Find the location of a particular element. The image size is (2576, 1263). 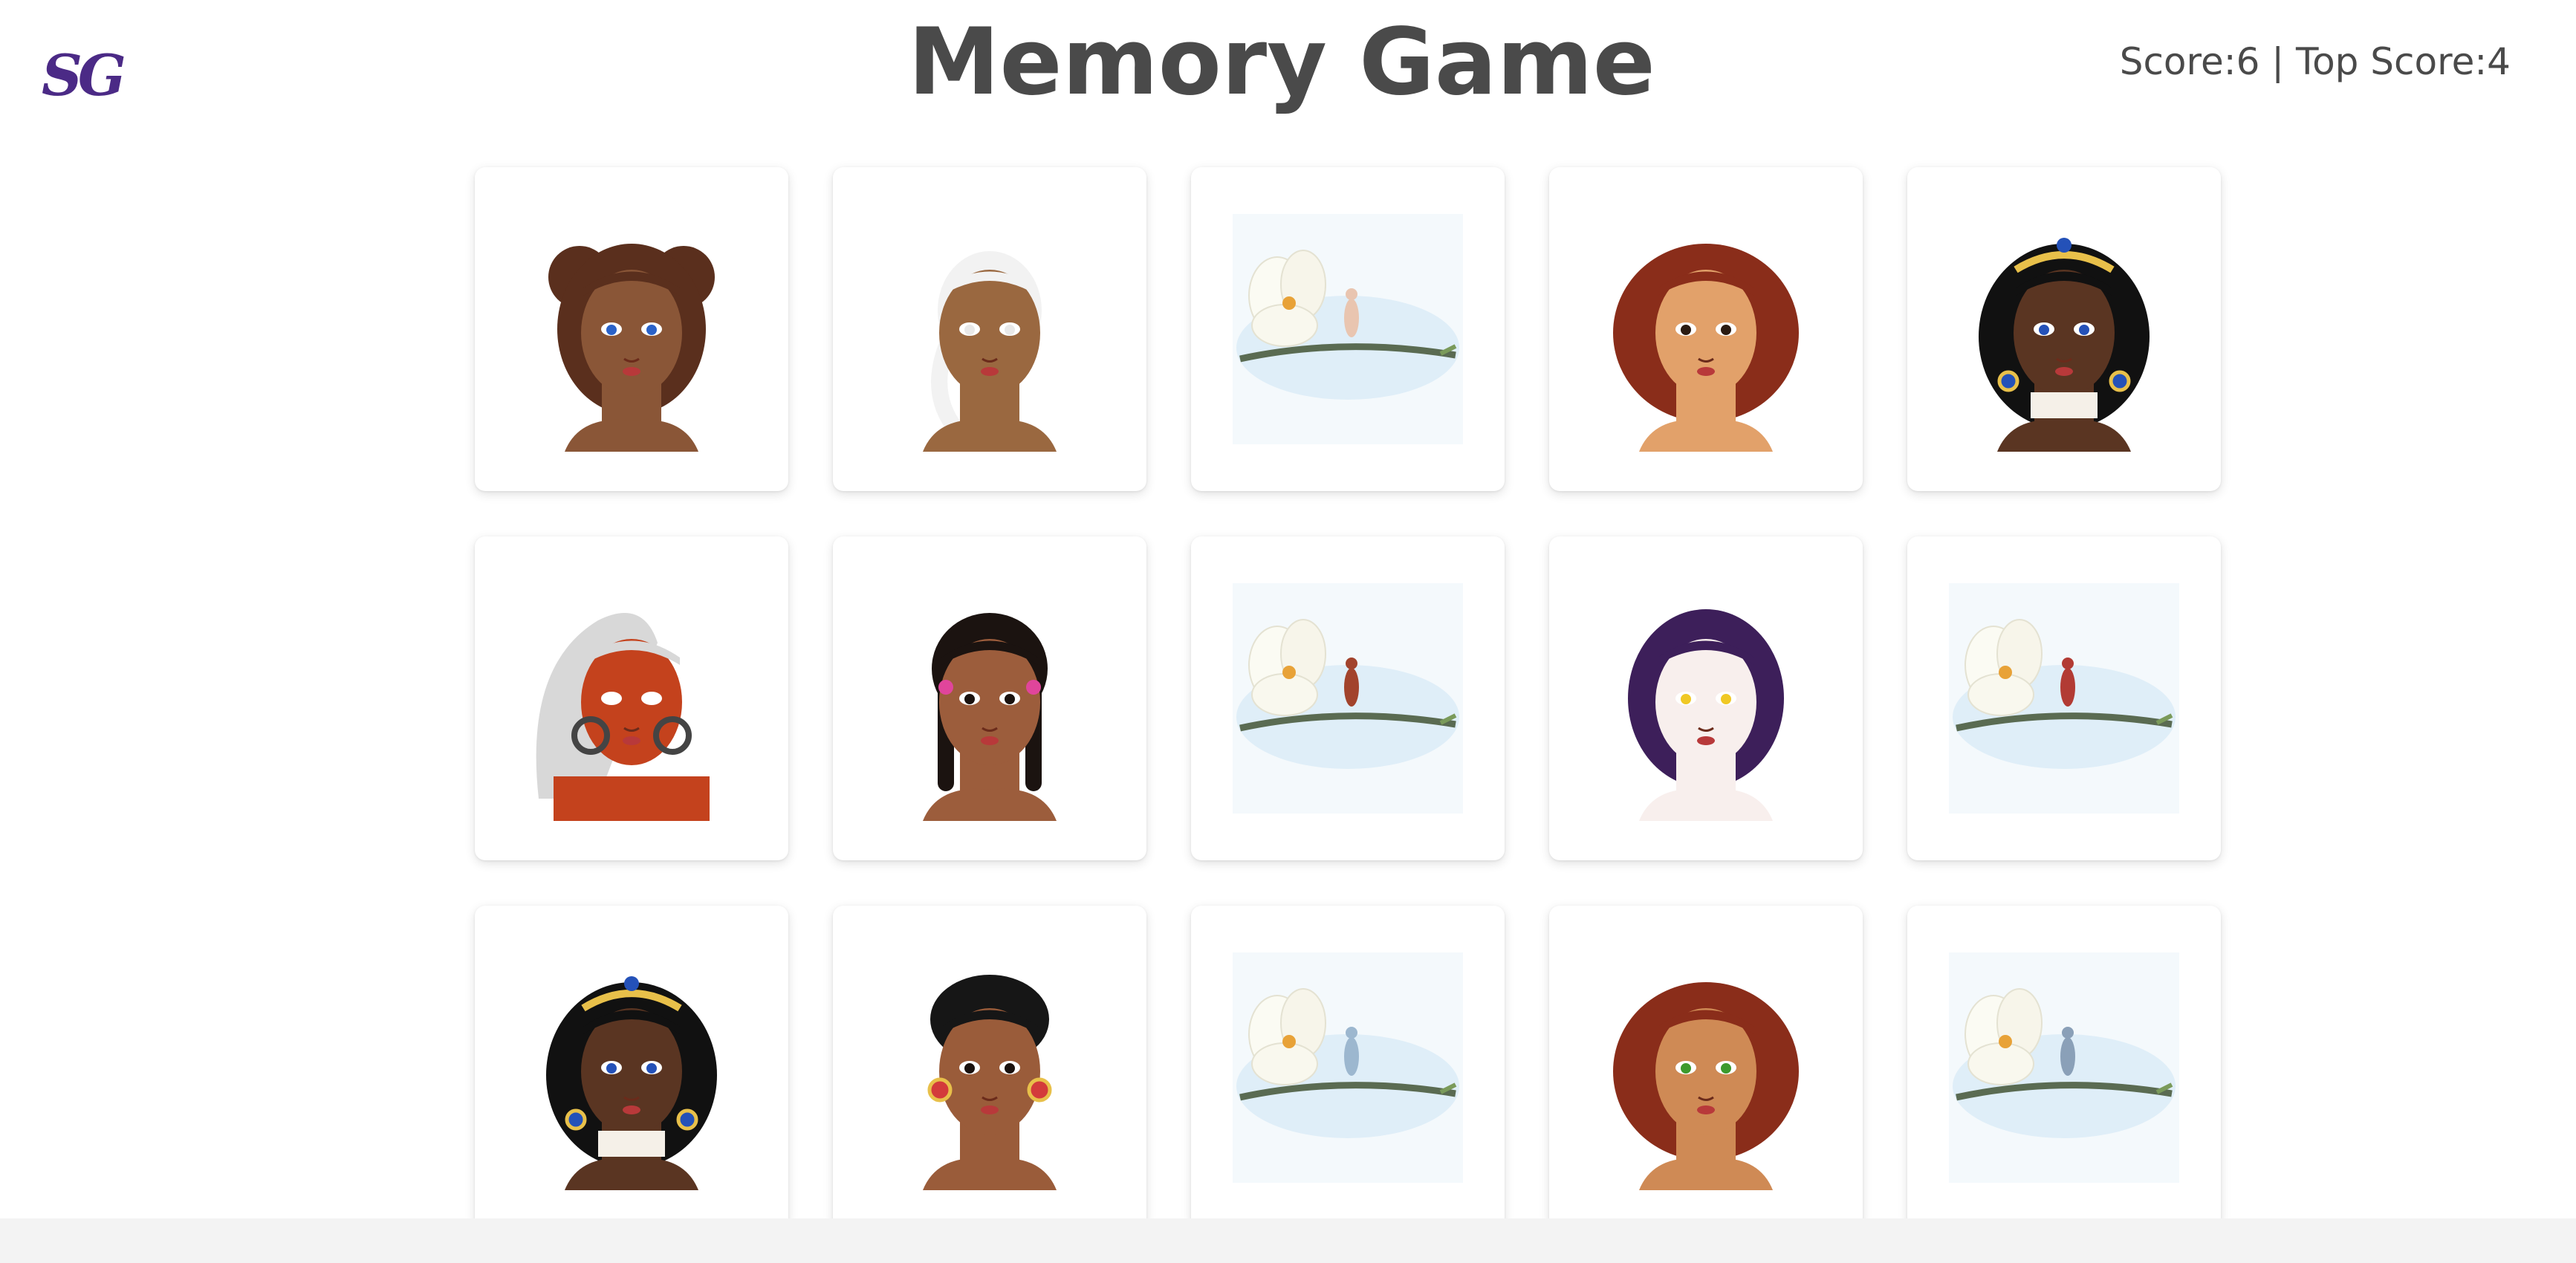

score-display: Score:6 | Top Score:4 is located at coordinates (2315, 61).